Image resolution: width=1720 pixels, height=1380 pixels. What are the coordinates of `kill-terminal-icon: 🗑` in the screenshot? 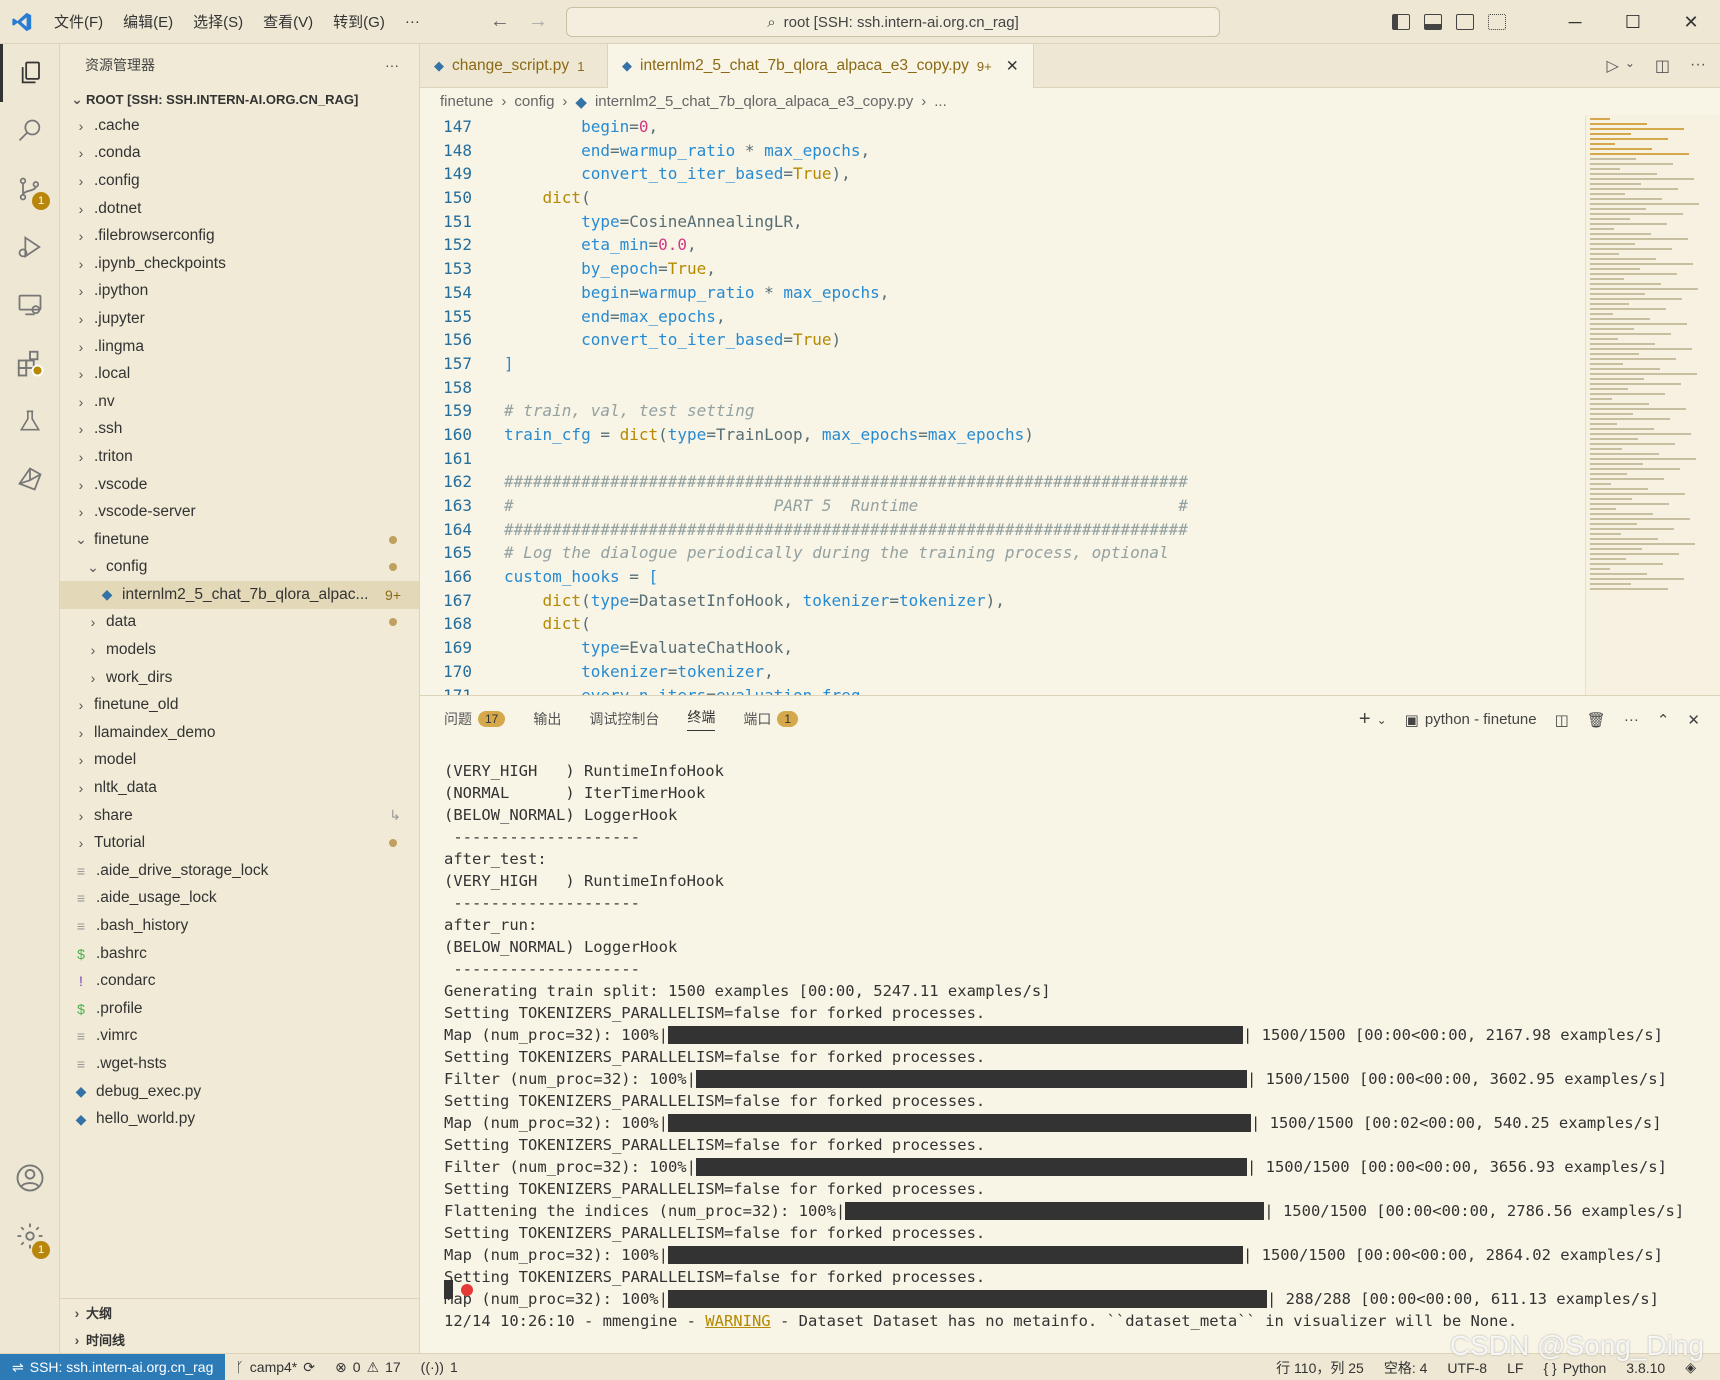 It's located at (1596, 720).